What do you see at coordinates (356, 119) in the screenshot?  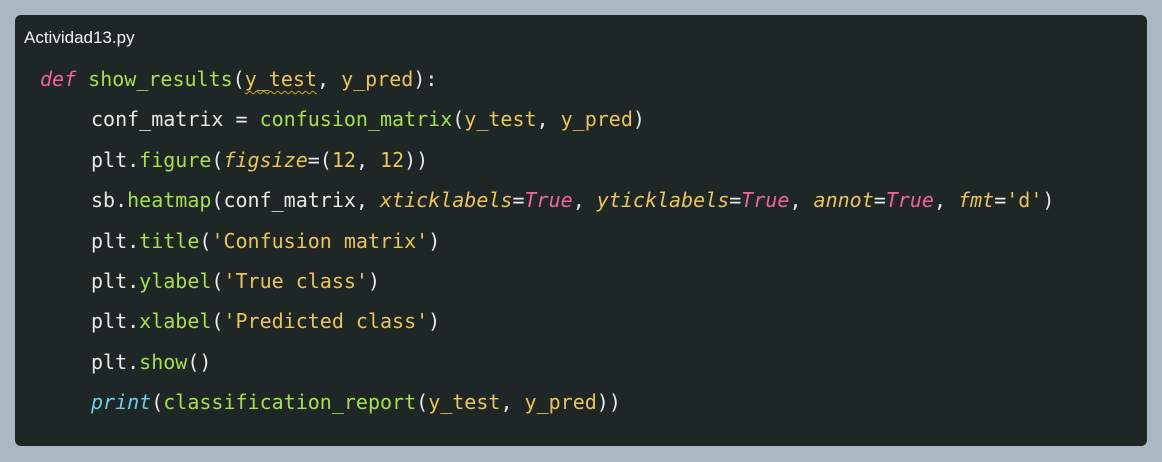 I see `function-call: confusion_matrix` at bounding box center [356, 119].